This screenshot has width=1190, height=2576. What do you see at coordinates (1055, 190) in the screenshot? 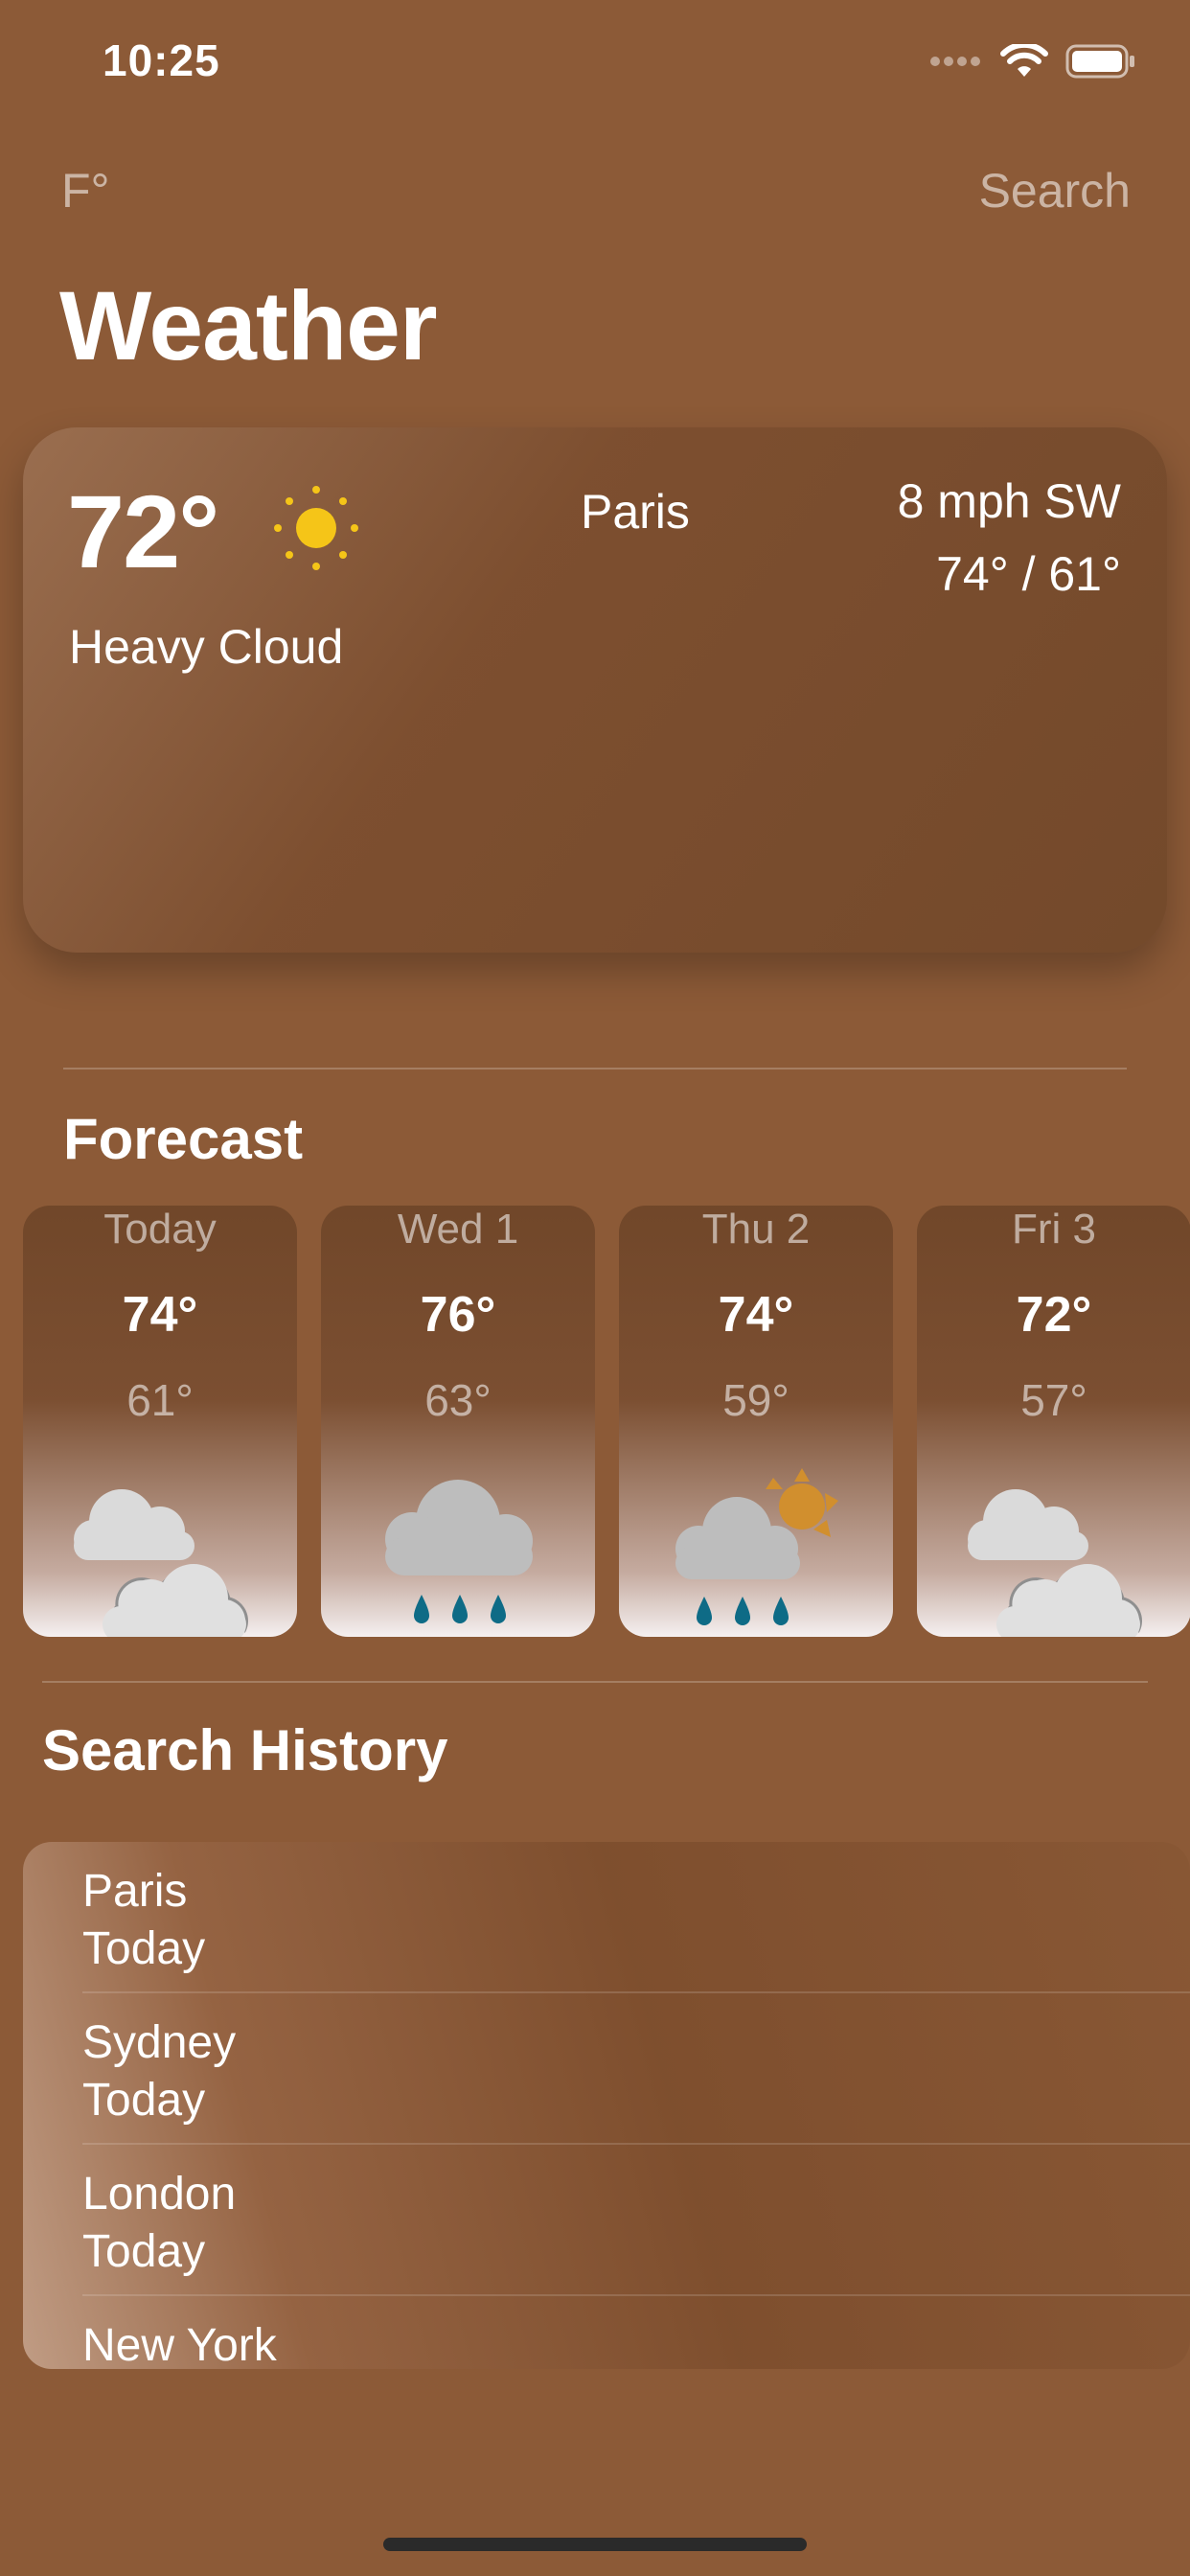
I see `search-button: Search` at bounding box center [1055, 190].